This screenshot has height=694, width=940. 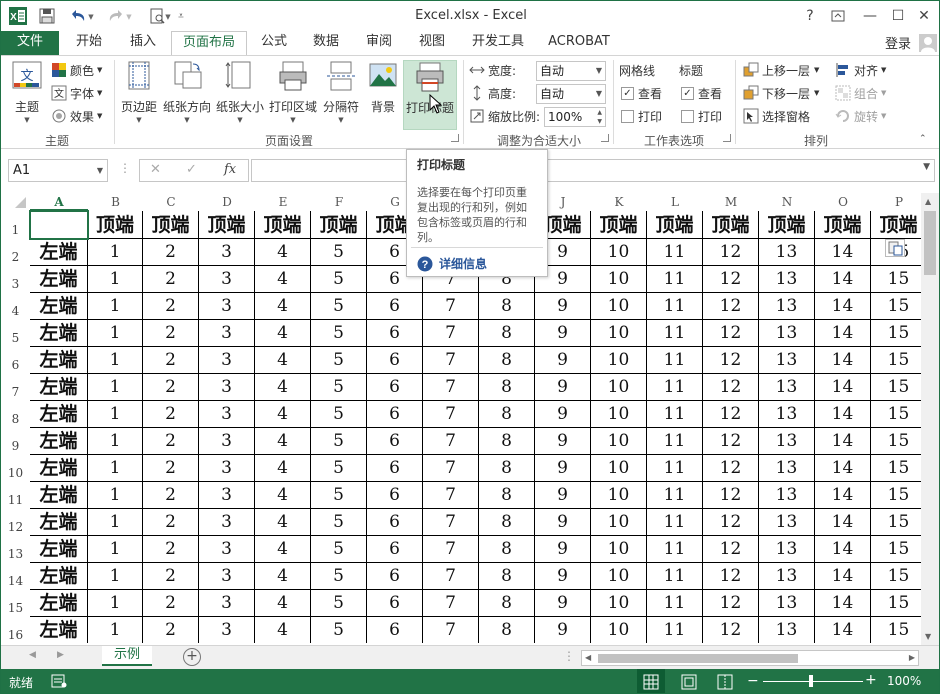 I want to click on data-cell: 9, so click(x=563, y=360).